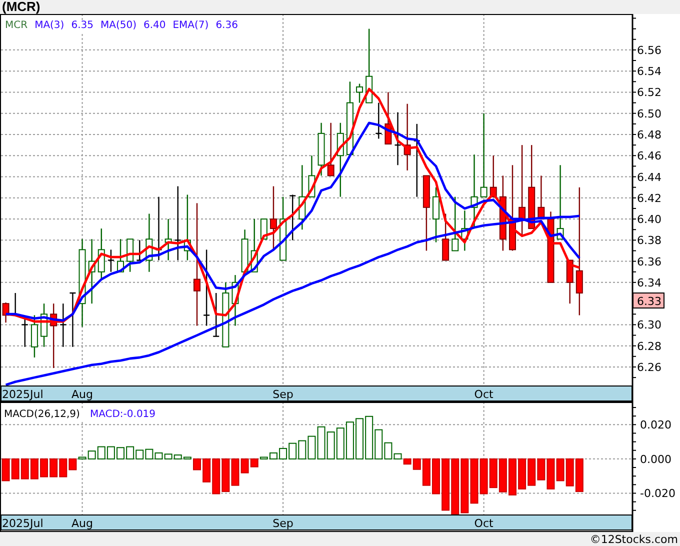  I want to click on axis-label: -0.020, so click(658, 493).